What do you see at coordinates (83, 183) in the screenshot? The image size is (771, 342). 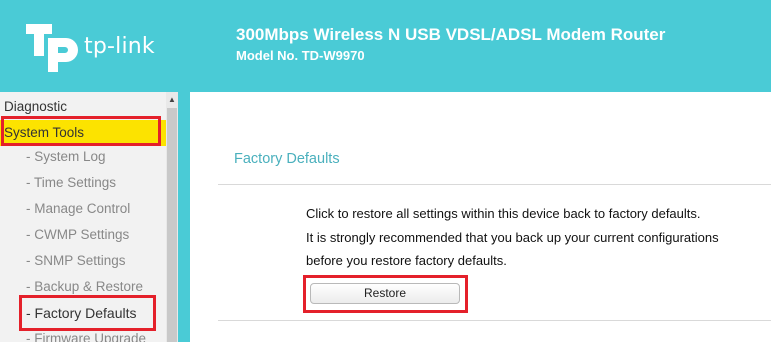 I see `sidebar-item-time-settings: - Time Settings` at bounding box center [83, 183].